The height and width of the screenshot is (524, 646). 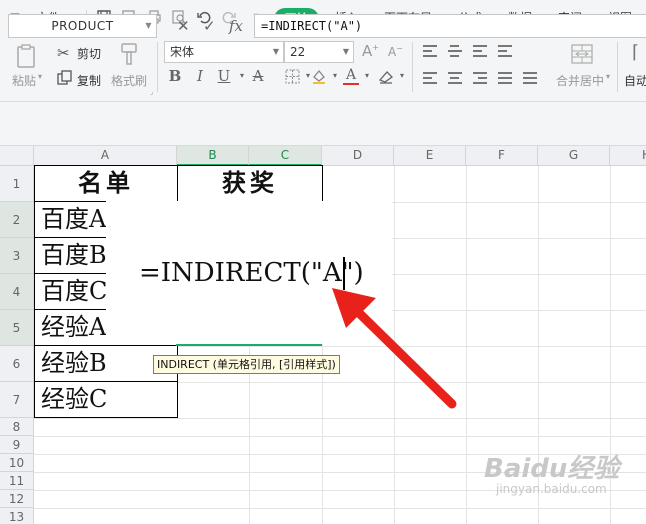 I want to click on annotation-arrow, so click(x=394, y=348).